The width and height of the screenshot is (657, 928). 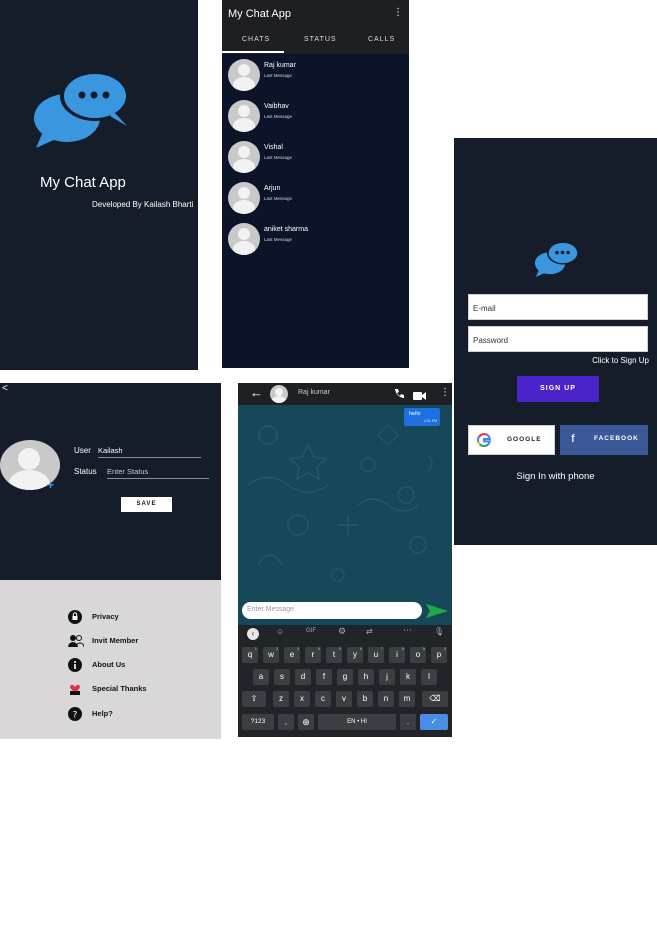 What do you see at coordinates (418, 654) in the screenshot?
I see `key-o: o9` at bounding box center [418, 654].